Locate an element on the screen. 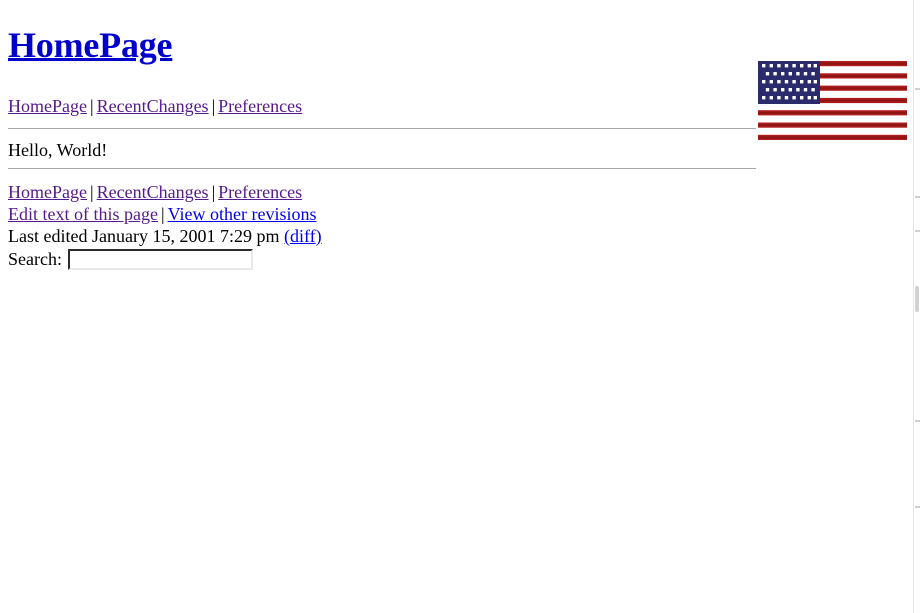  footer-navigation-row: HomePage | RecentChanges | Preferences is located at coordinates (165, 192).